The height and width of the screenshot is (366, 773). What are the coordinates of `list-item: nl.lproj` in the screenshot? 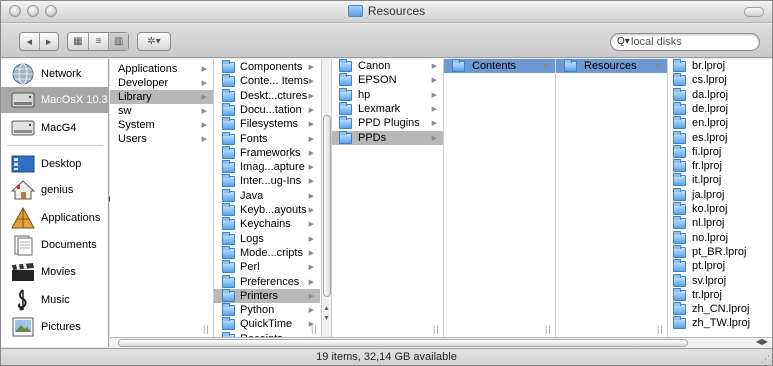 It's located at (720, 223).